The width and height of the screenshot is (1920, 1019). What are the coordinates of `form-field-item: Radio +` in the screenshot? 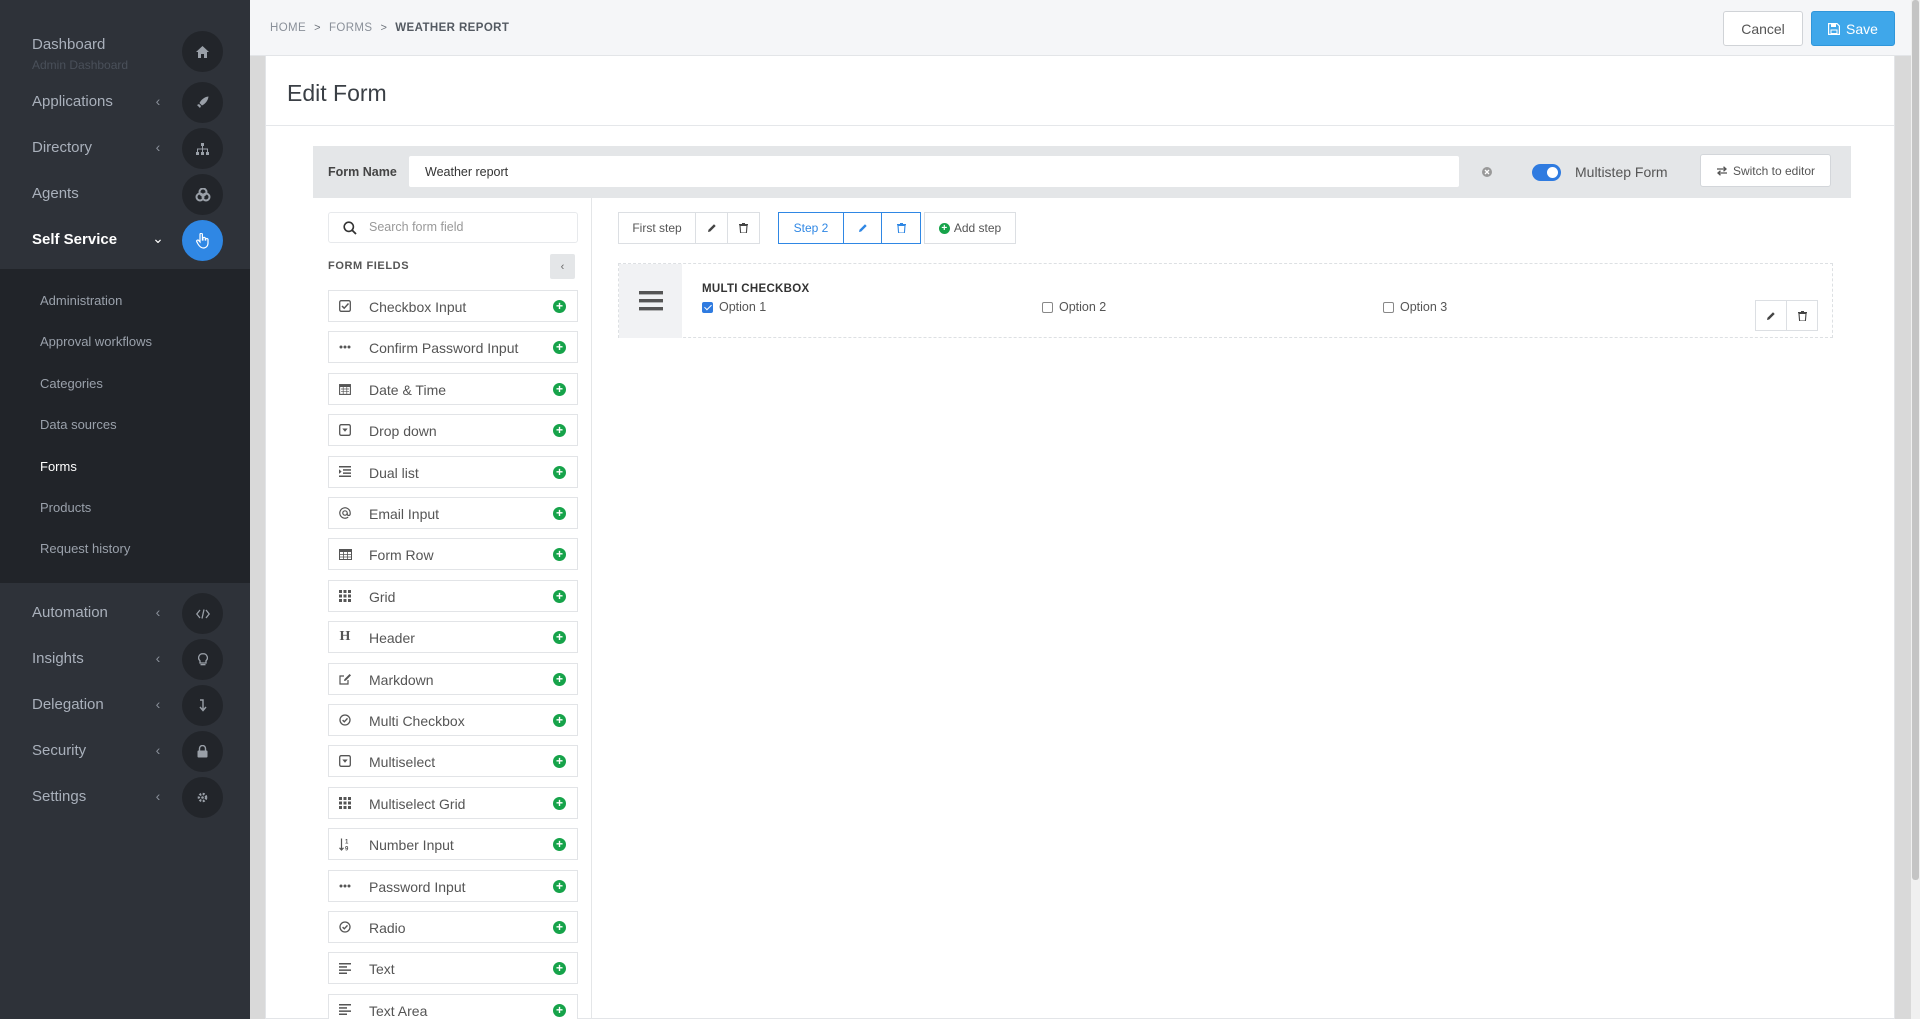 It's located at (453, 927).